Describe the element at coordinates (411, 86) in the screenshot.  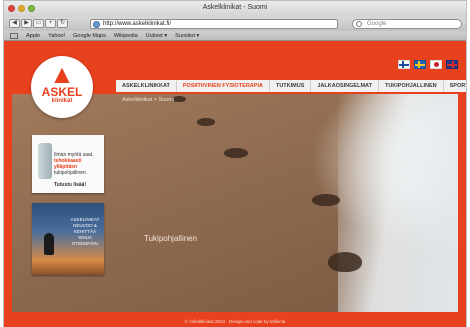
I see `nav-tukipohjallinen: TUKIPOHJALLINEN` at that location.